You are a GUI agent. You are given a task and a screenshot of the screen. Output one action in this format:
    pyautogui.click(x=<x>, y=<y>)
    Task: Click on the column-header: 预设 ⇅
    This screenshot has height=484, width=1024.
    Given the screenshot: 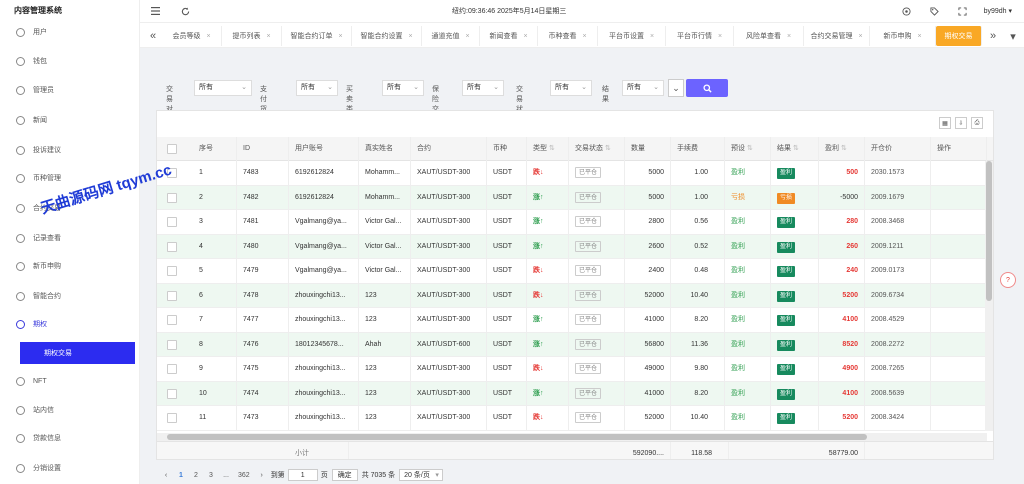 What is the action you would take?
    pyautogui.click(x=748, y=149)
    